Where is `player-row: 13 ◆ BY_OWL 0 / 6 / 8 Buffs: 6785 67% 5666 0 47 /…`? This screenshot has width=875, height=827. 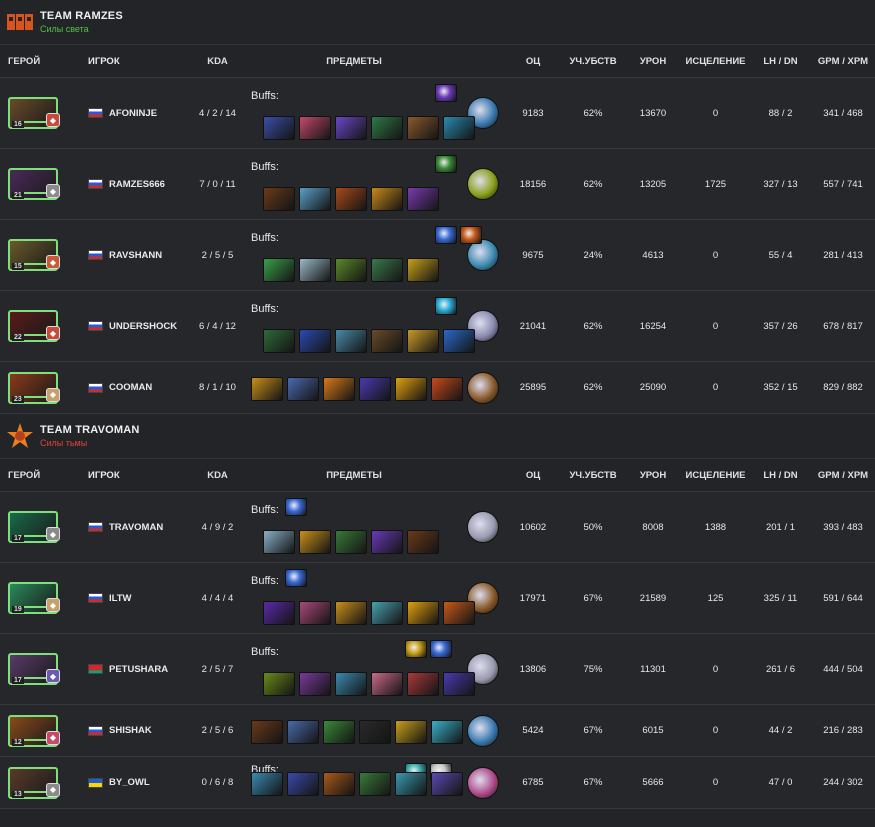
player-row: 13 ◆ BY_OWL 0 / 6 / 8 Buffs: 6785 67% 5666 0 47 /… is located at coordinates (437, 783).